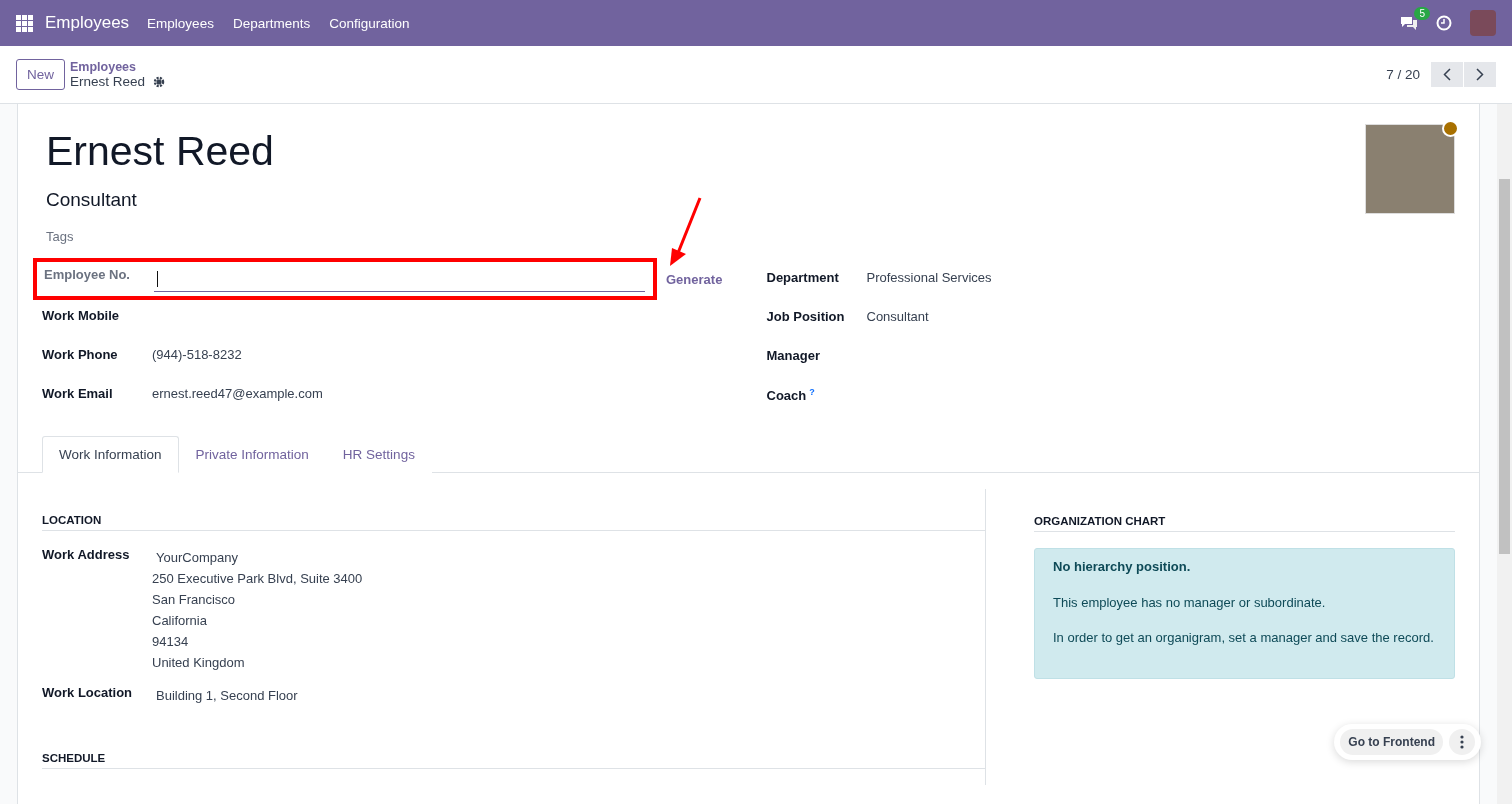 The image size is (1512, 804). Describe the element at coordinates (110, 454) in the screenshot. I see `tab: Work Information` at that location.